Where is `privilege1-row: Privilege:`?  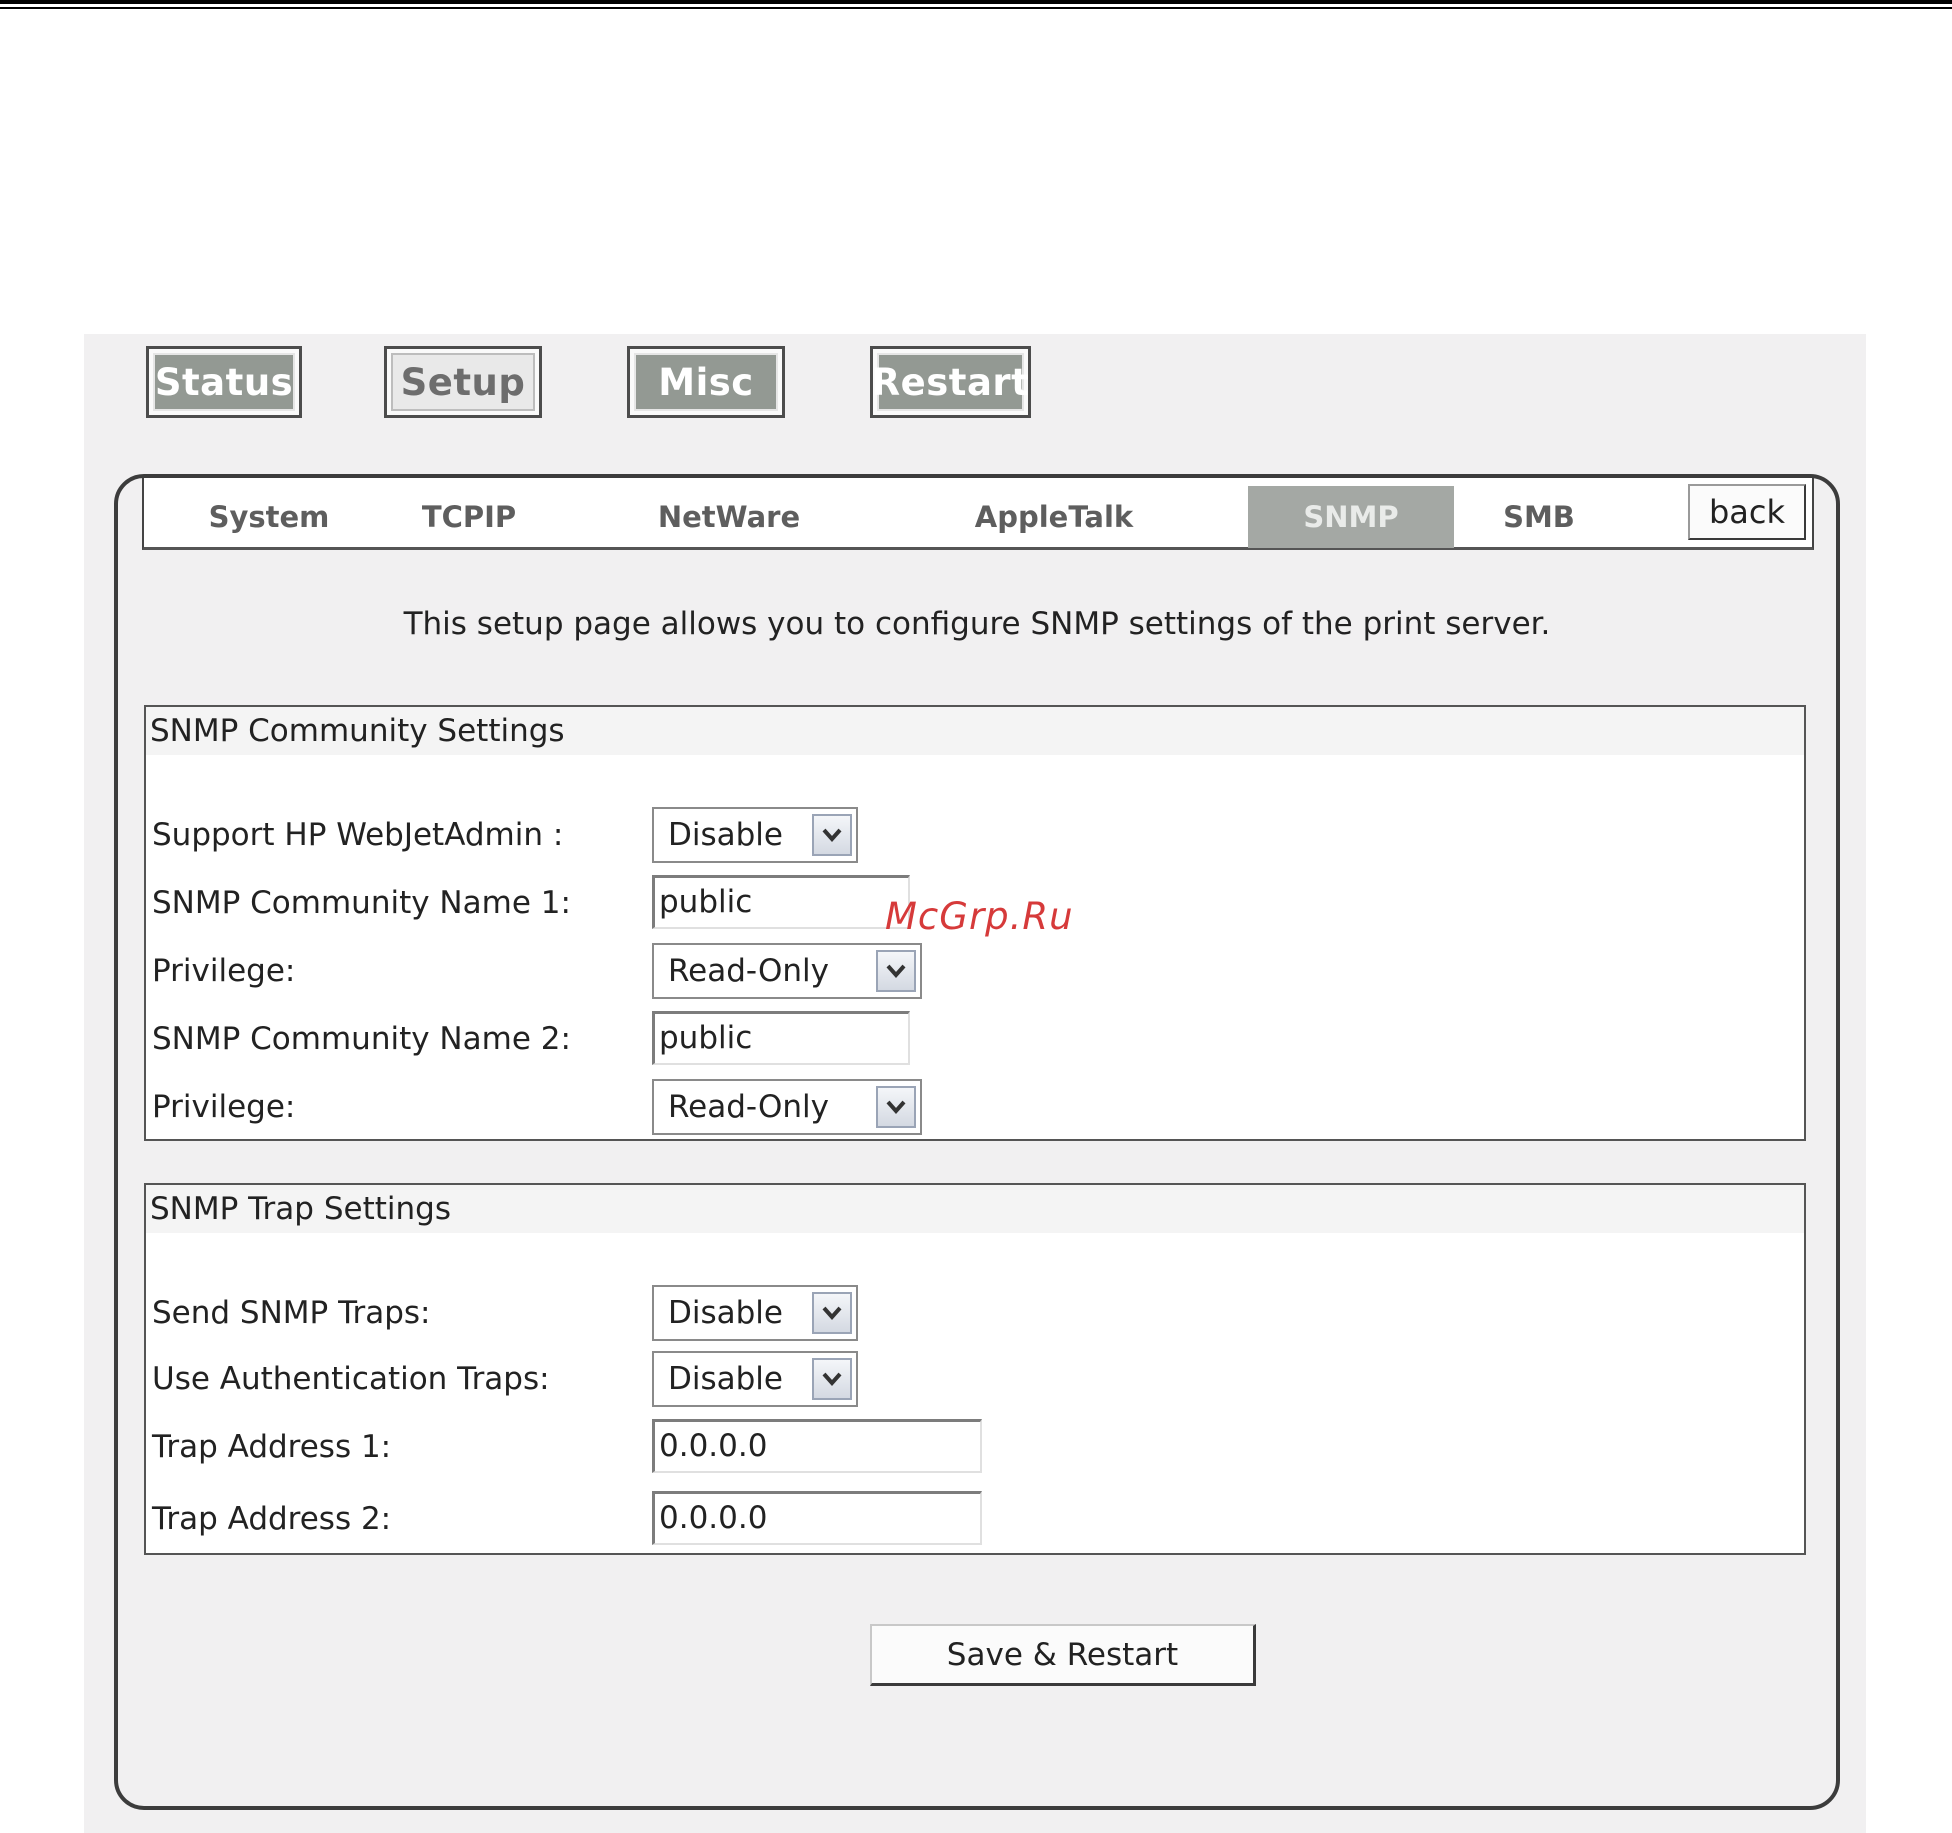
privilege1-row: Privilege: is located at coordinates (402, 971).